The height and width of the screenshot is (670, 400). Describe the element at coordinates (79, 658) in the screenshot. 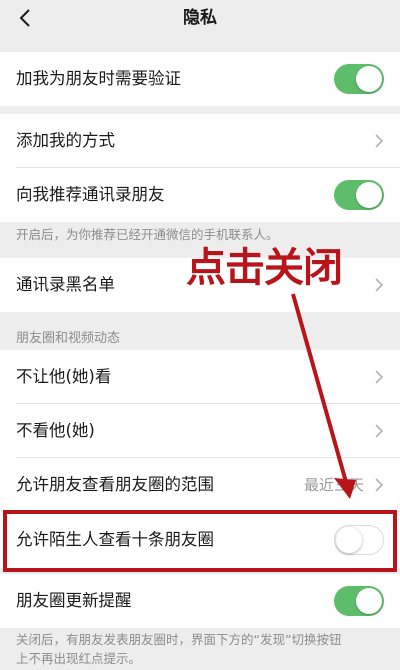

I see `moments-update-note-line2: 上不再出现红点提示。` at that location.